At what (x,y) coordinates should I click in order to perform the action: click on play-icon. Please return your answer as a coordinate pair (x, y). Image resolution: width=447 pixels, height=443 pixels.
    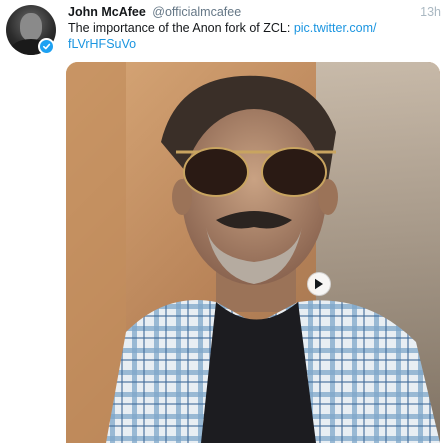
    Looking at the image, I should click on (319, 284).